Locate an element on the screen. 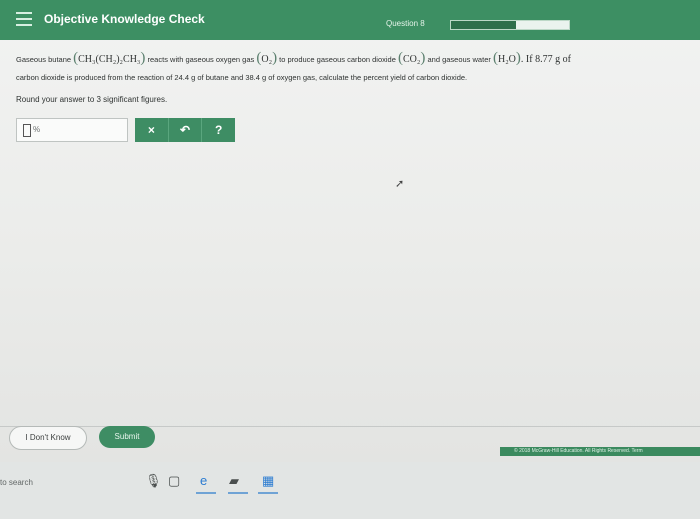 The width and height of the screenshot is (700, 519). progress-fill is located at coordinates (483, 25).